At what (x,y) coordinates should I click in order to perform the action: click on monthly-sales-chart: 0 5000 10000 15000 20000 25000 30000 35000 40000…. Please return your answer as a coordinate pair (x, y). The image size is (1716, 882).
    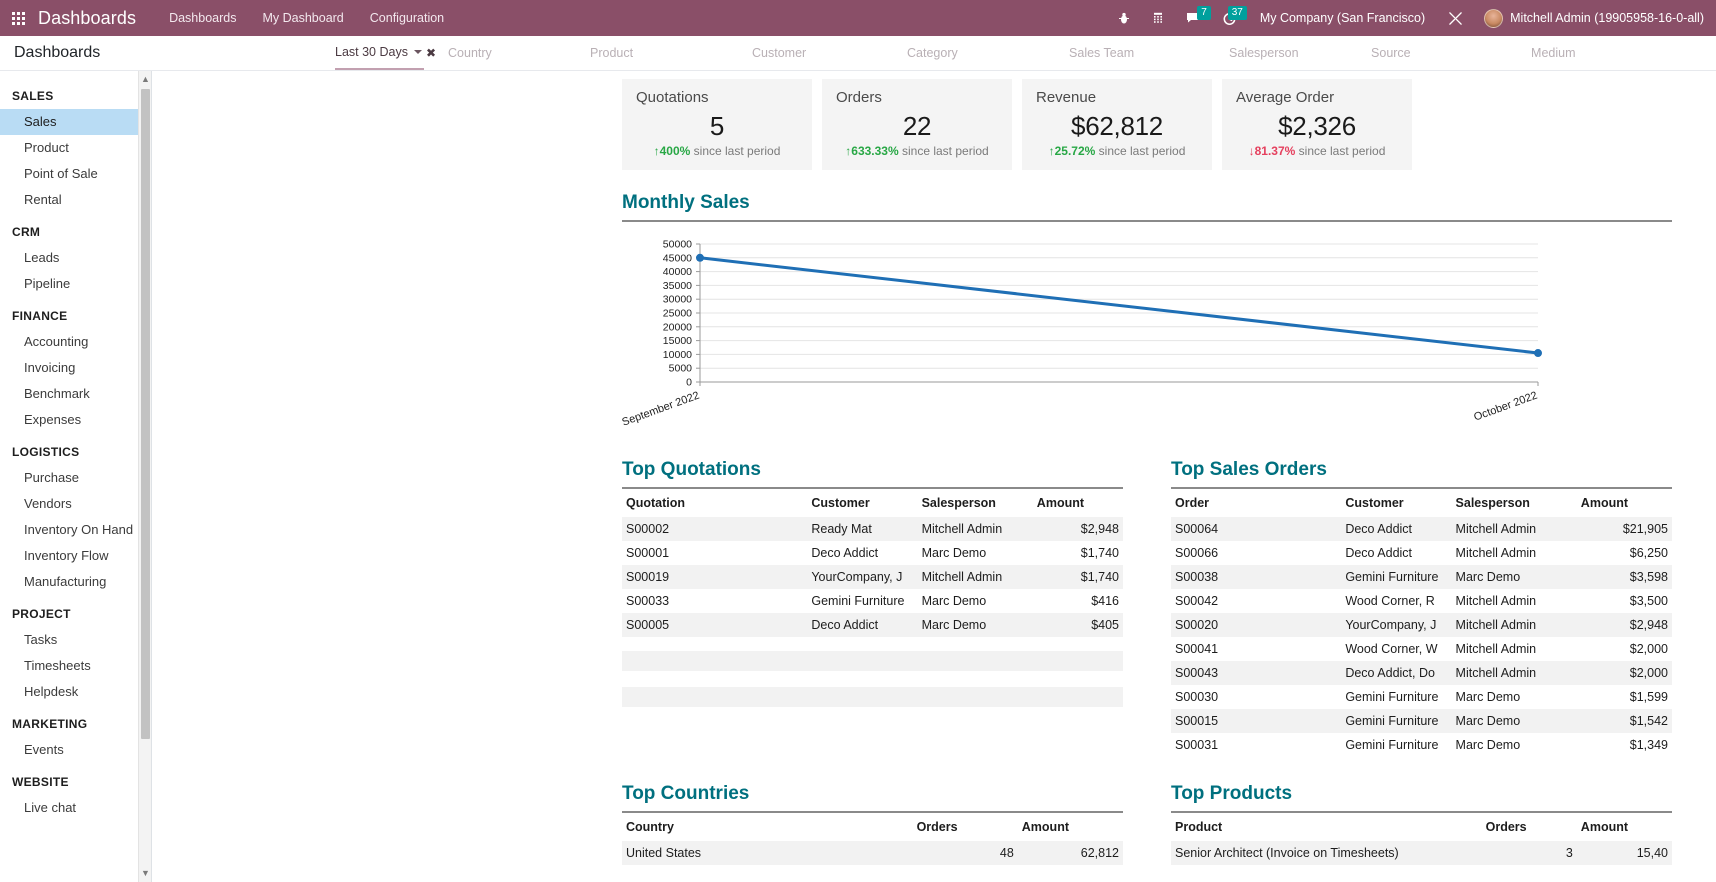
    Looking at the image, I should click on (1147, 334).